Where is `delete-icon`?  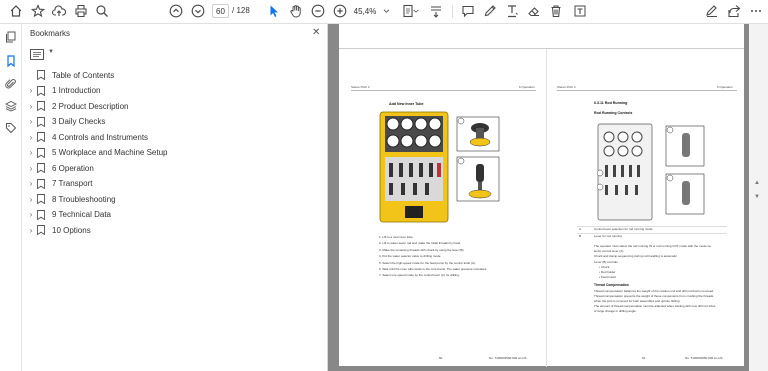 delete-icon is located at coordinates (556, 11).